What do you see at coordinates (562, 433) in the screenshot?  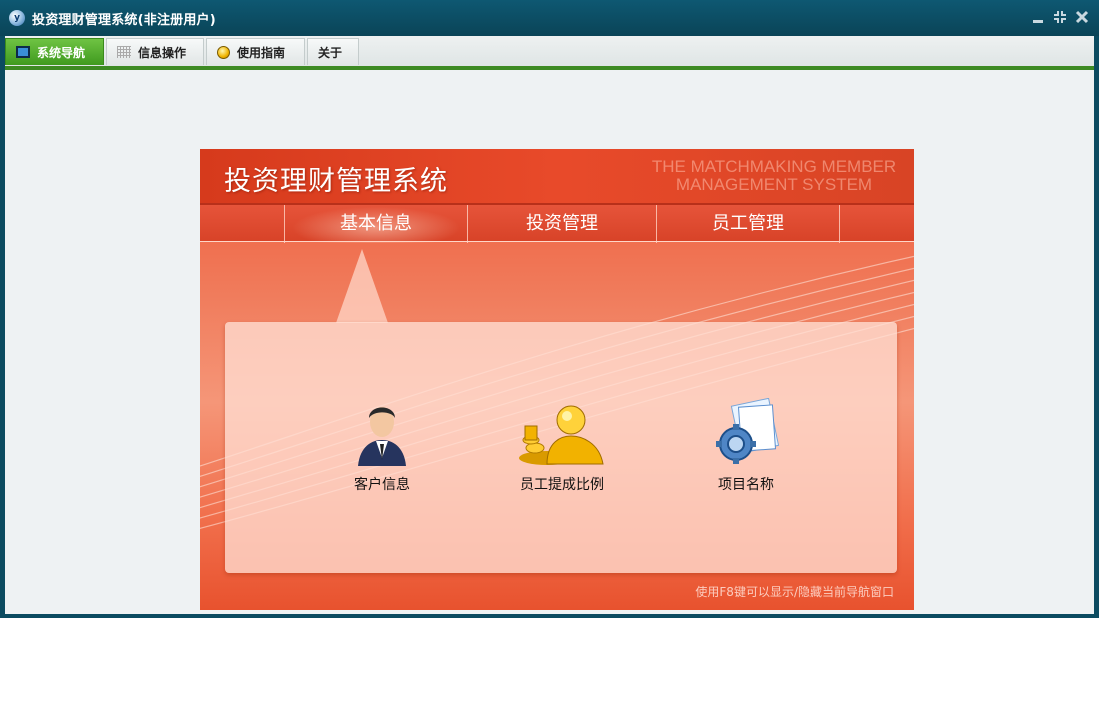 I see `commission-icon` at bounding box center [562, 433].